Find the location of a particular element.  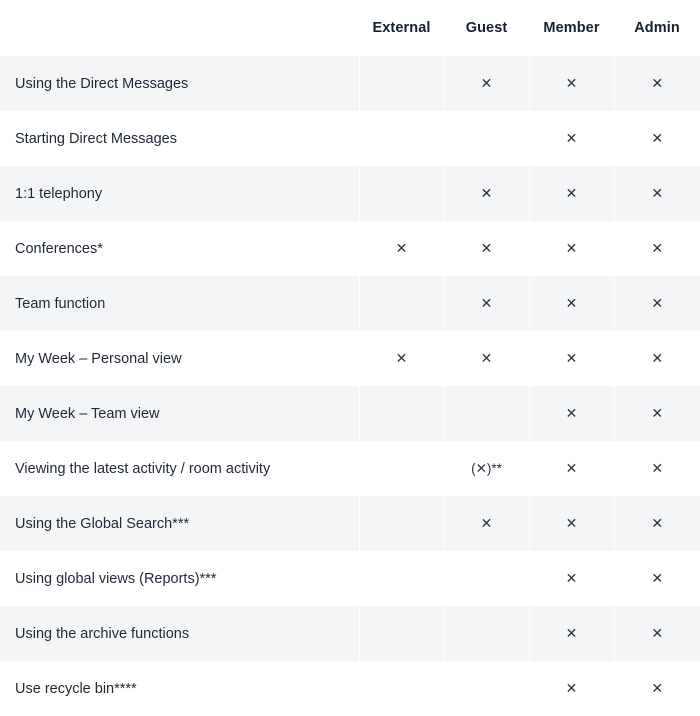

table-row: Using the Global Search*** ✕ ✕ ✕ is located at coordinates (350, 523).